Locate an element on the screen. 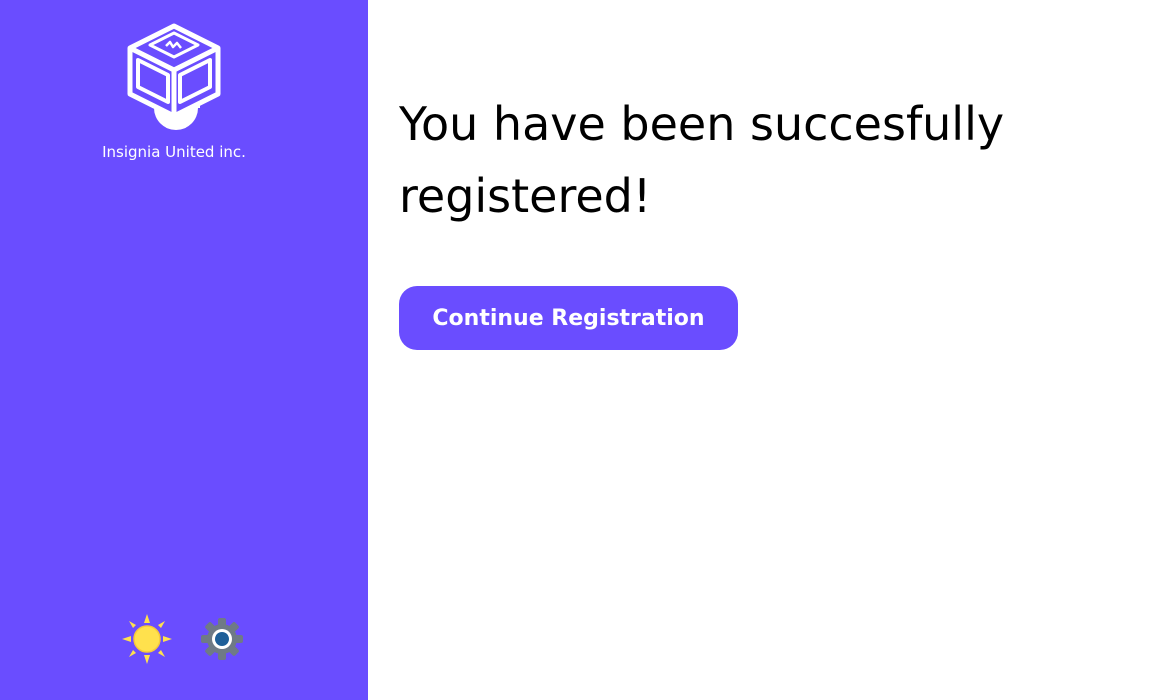 This screenshot has width=1152, height=700. theme-toggle-button is located at coordinates (147, 639).